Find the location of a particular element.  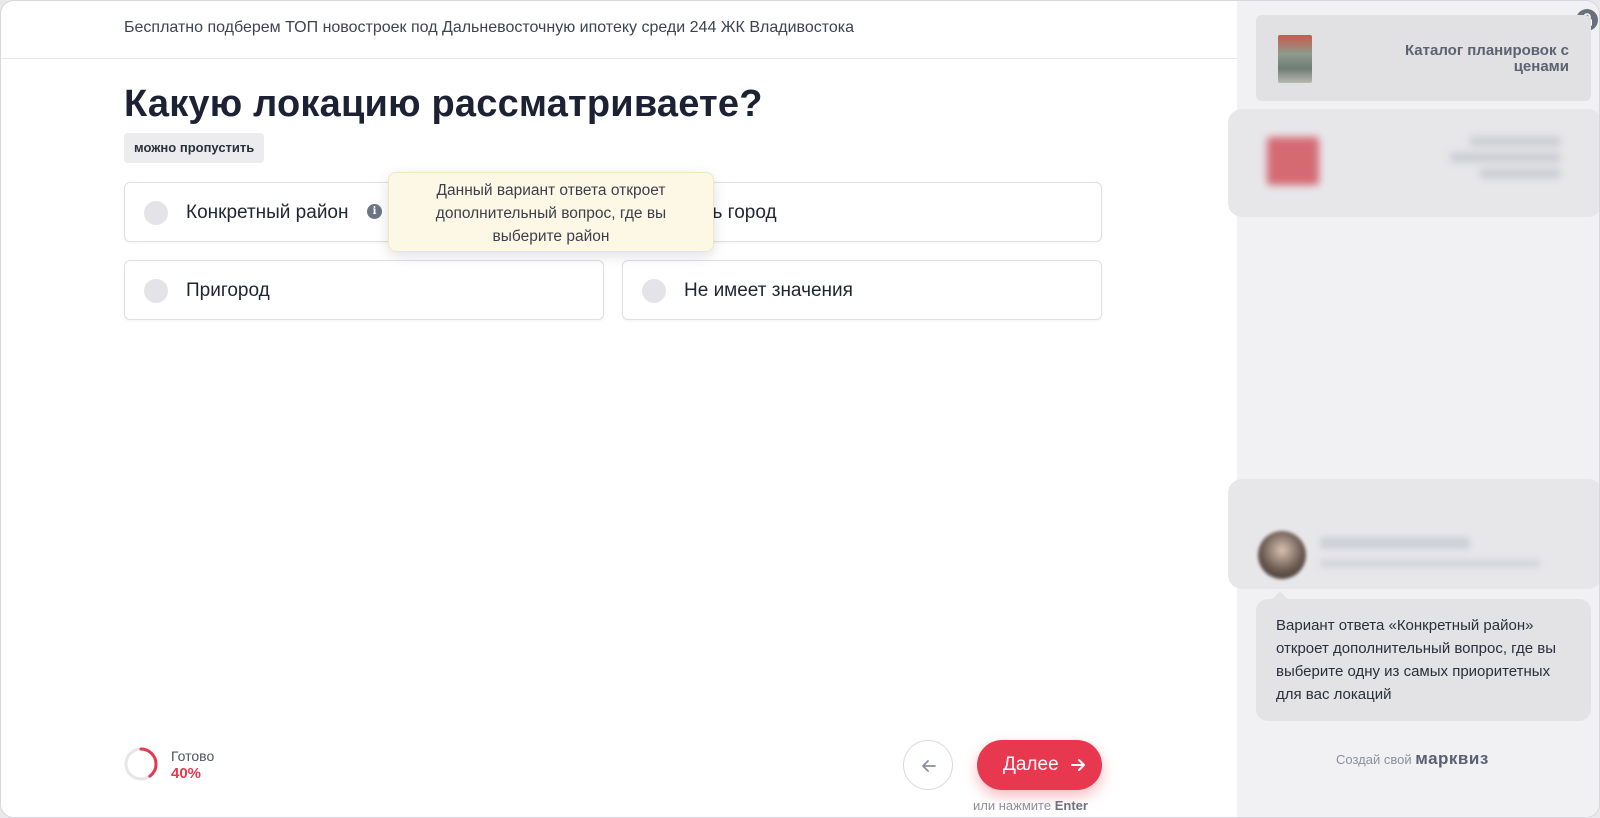

option-label: Пригород is located at coordinates (228, 290).